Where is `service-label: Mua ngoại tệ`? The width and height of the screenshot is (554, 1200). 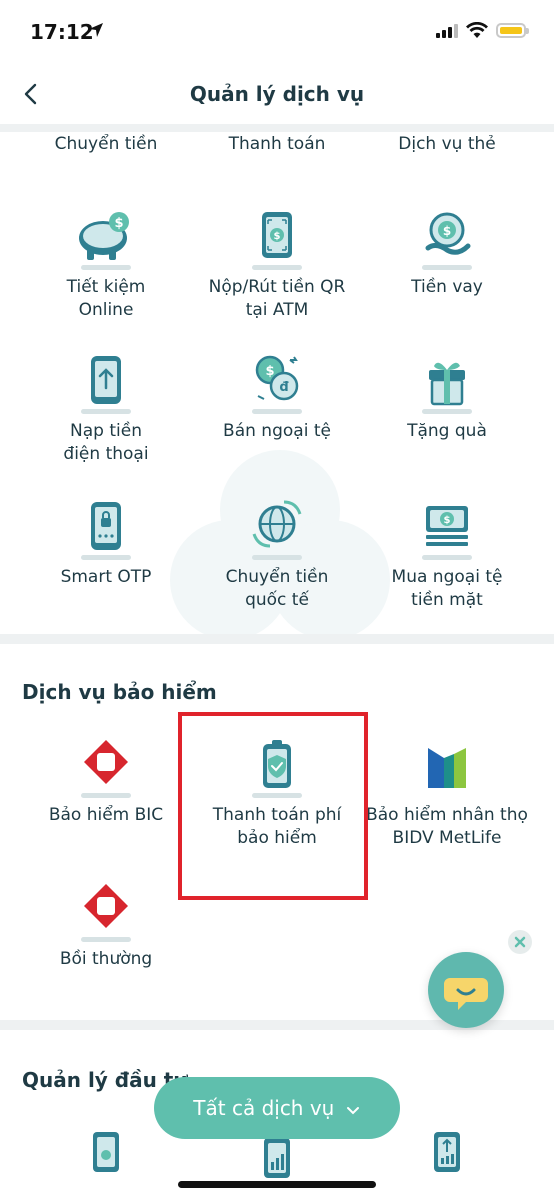 service-label: Mua ngoại tệ is located at coordinates (447, 577).